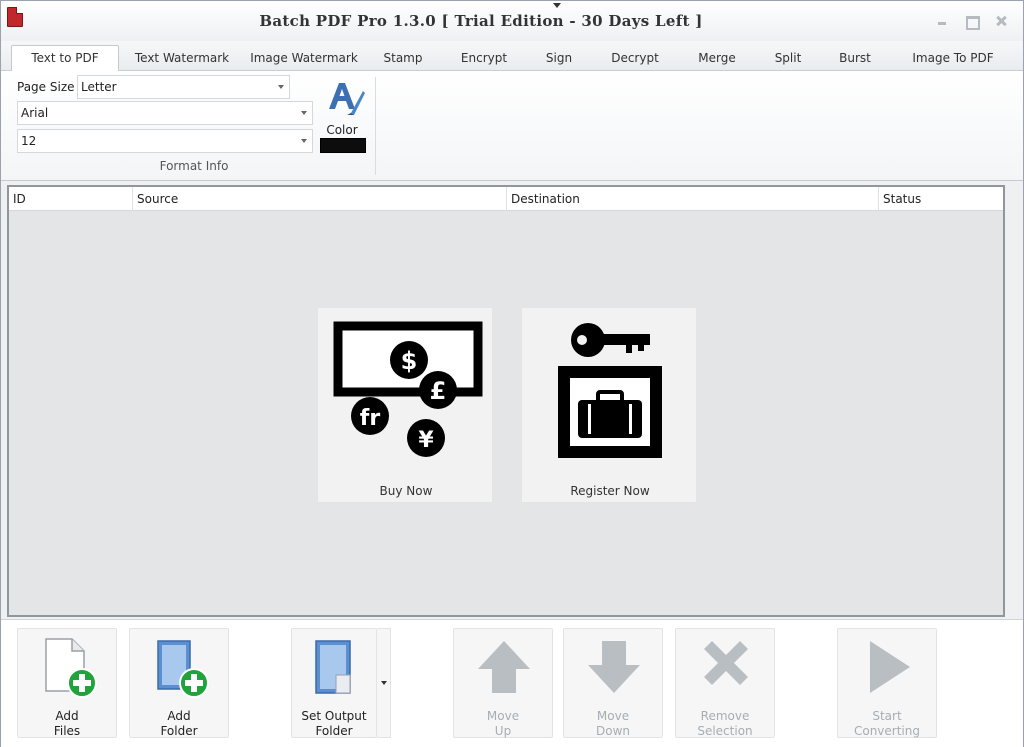 The image size is (1024, 747). I want to click on tab-image-to-pdf: Image To PDF, so click(953, 59).